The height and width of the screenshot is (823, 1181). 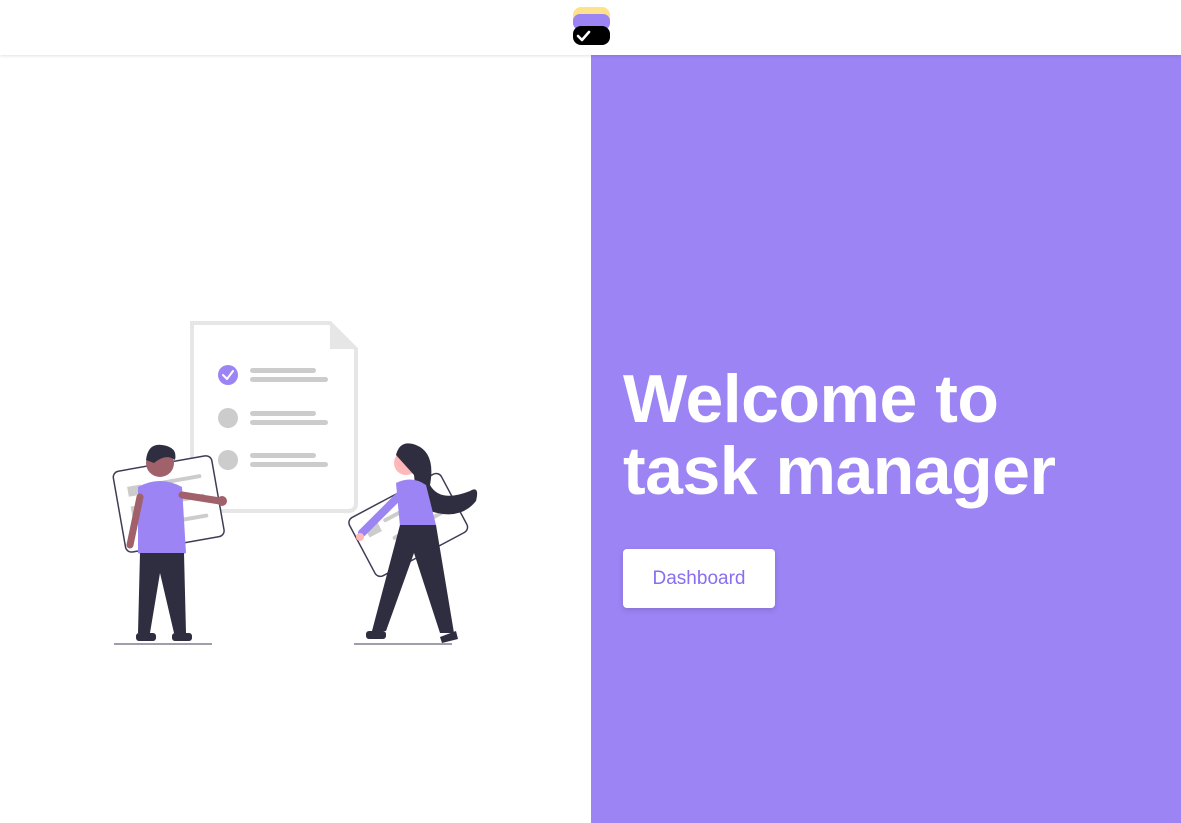 I want to click on hero-title-line-1: Welcome to, so click(x=811, y=399).